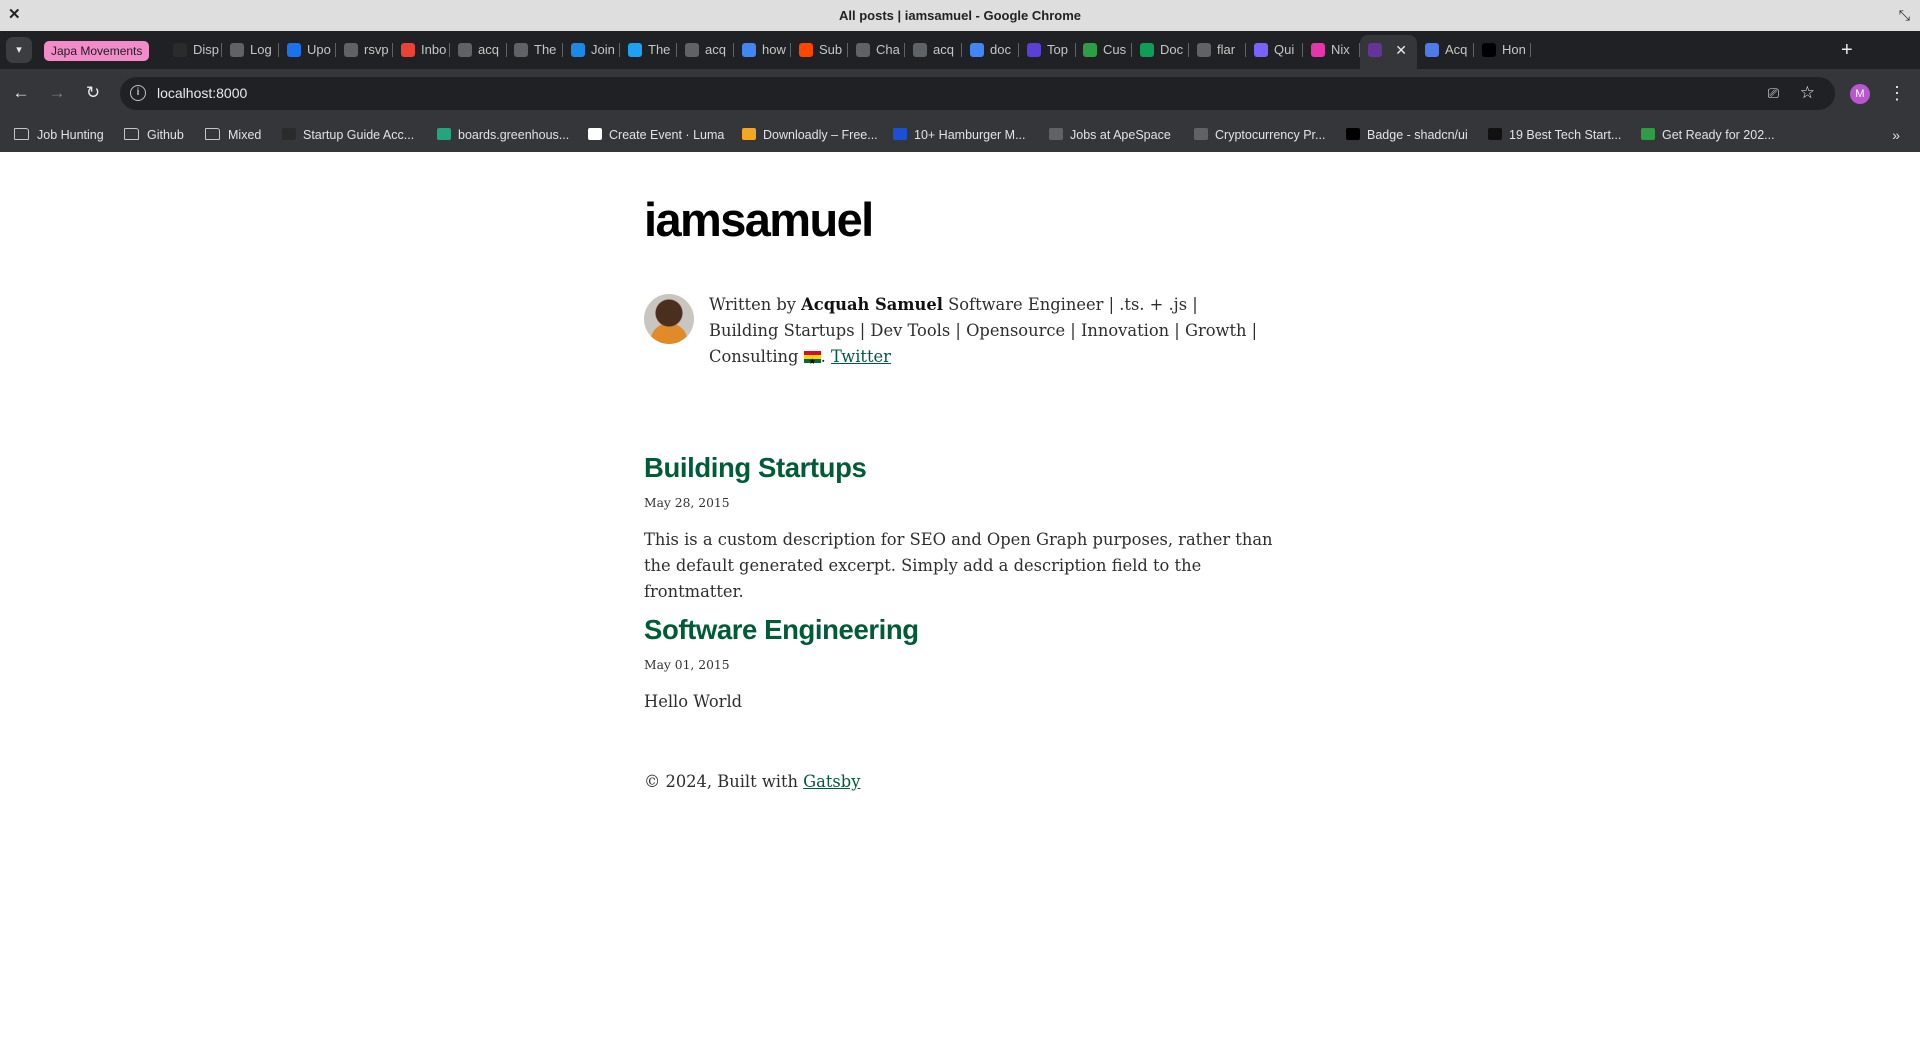 This screenshot has width=1920, height=1050. I want to click on browser-tab: ✕, so click(1388, 52).